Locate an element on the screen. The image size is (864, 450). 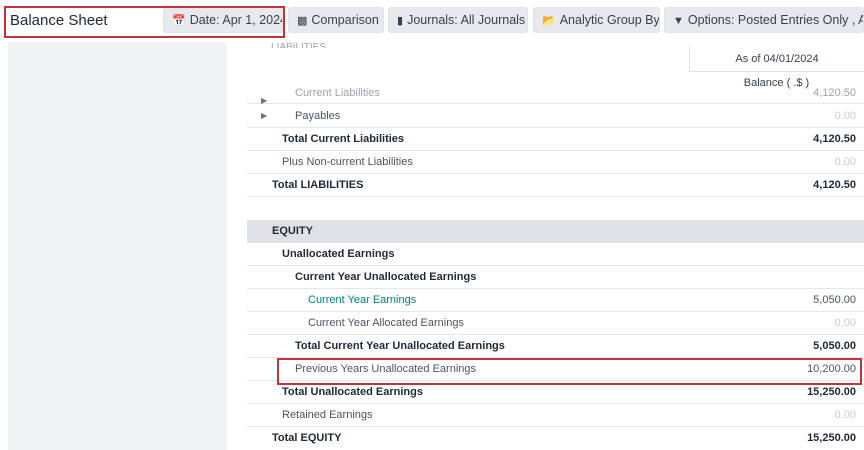
line-label: Unallocated Earnings is located at coordinates (338, 254).